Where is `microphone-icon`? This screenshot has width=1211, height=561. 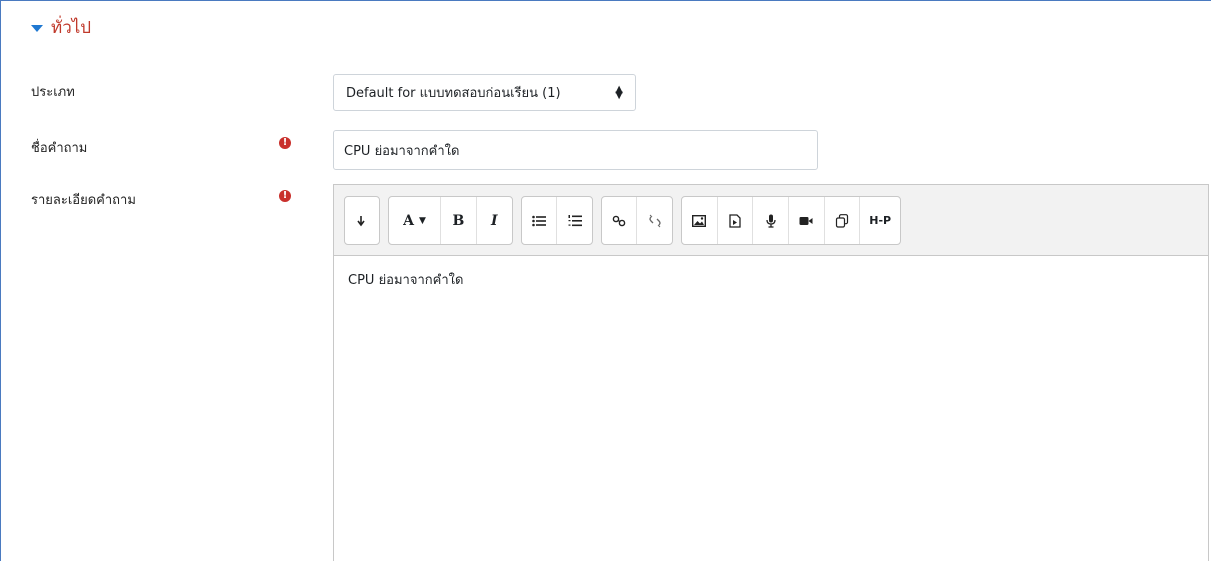 microphone-icon is located at coordinates (771, 221).